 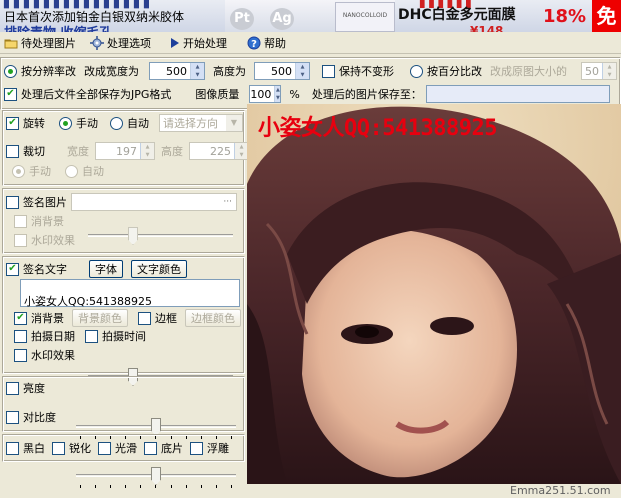 What do you see at coordinates (592, 71) in the screenshot?
I see `percent-value: 50` at bounding box center [592, 71].